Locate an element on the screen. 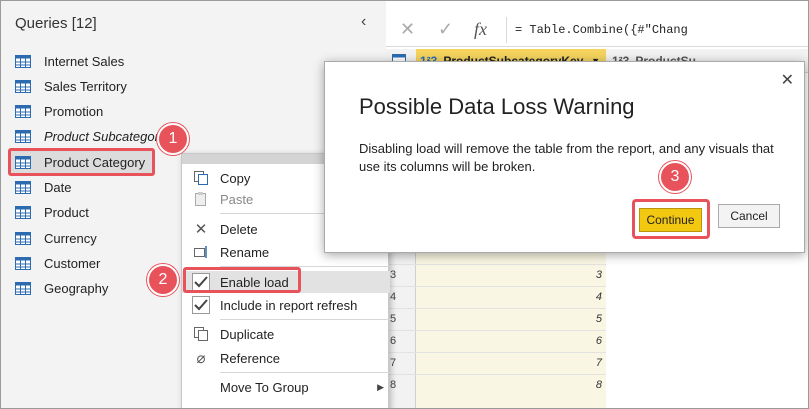  query-item-product-category: Product Category is located at coordinates (81, 162).